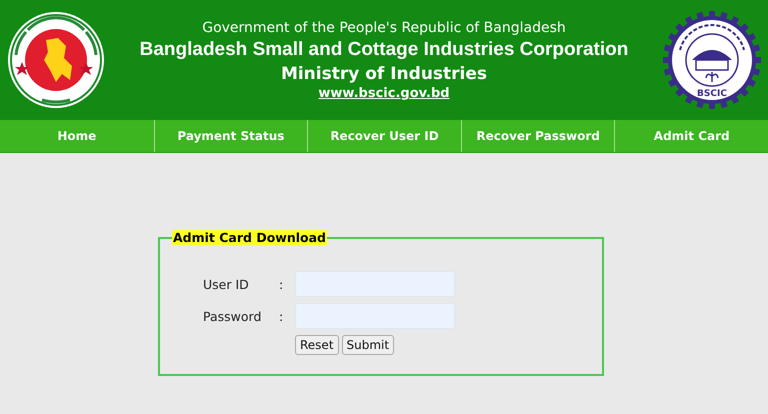 Image resolution: width=768 pixels, height=414 pixels. What do you see at coordinates (226, 284) in the screenshot?
I see `field-label: User ID` at bounding box center [226, 284].